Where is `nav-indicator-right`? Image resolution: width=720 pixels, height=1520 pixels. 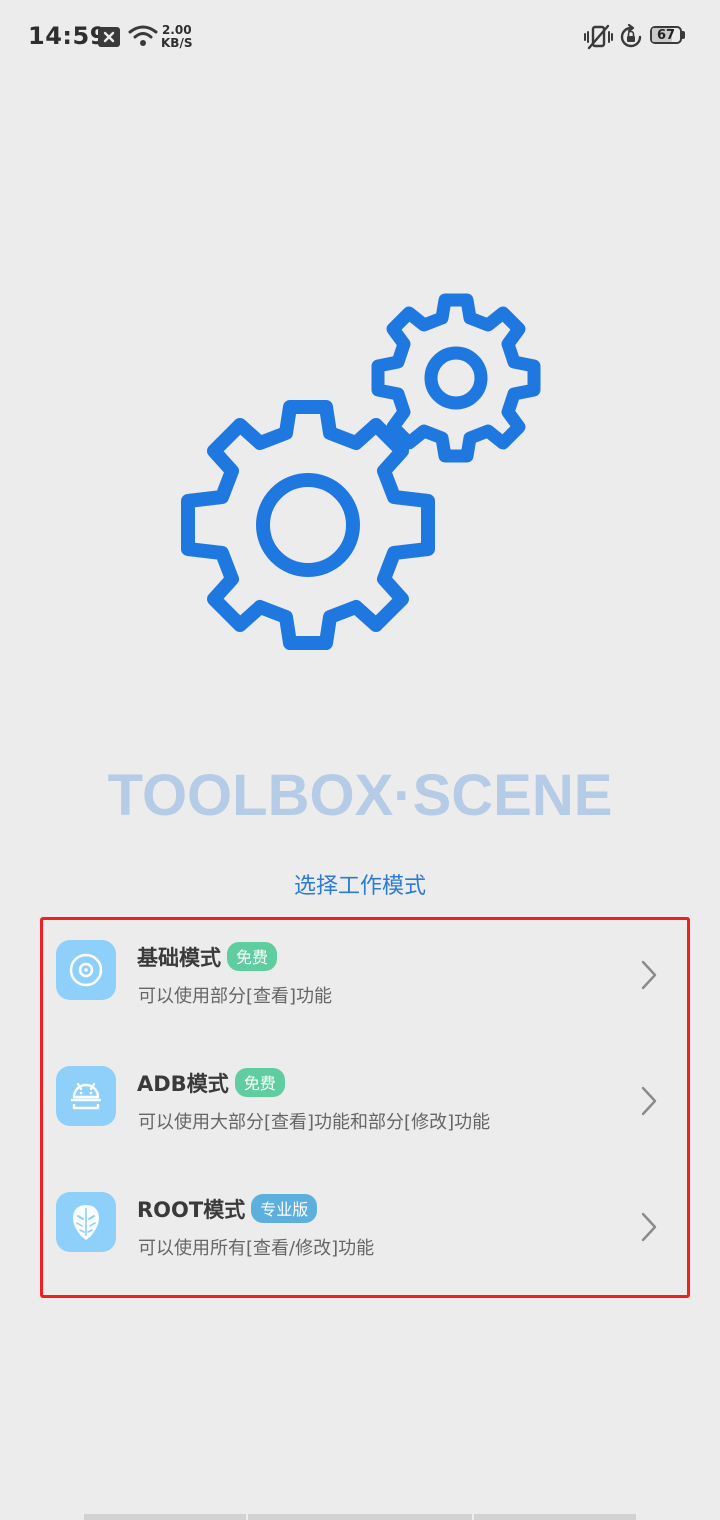 nav-indicator-right is located at coordinates (555, 1517).